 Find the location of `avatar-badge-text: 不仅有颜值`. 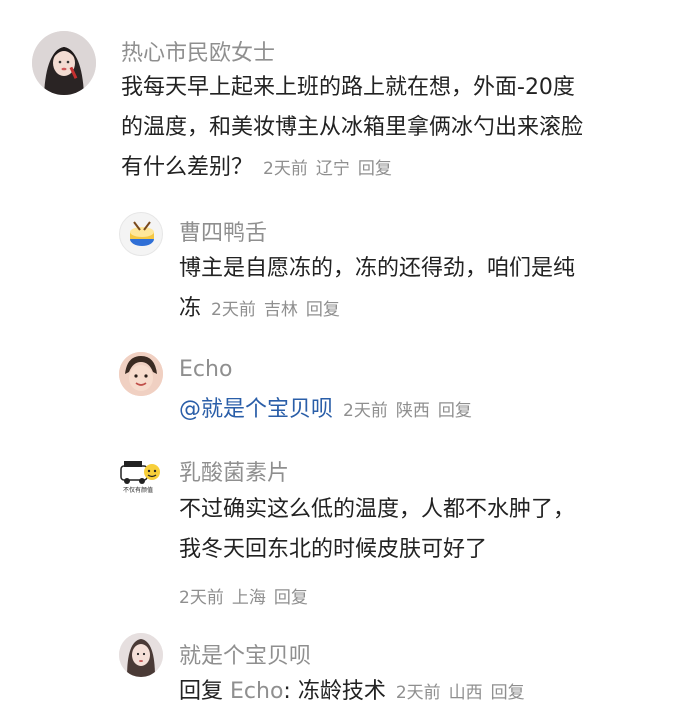

avatar-badge-text: 不仅有颜值 is located at coordinates (138, 490).